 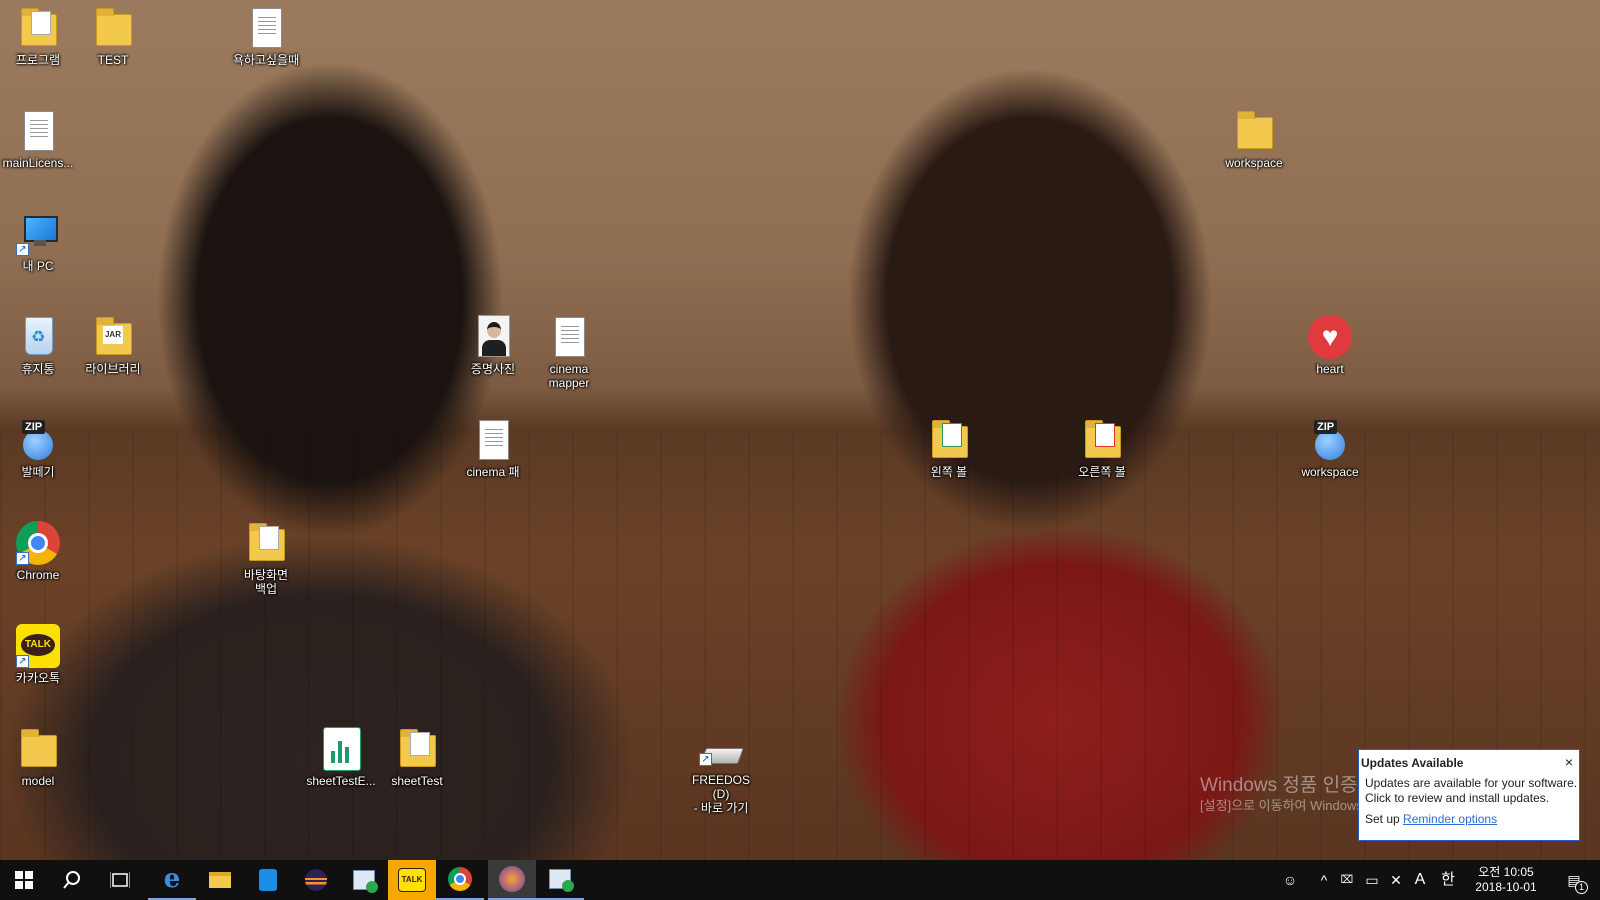 I want to click on taskbar-file-explorer, so click(x=220, y=880).